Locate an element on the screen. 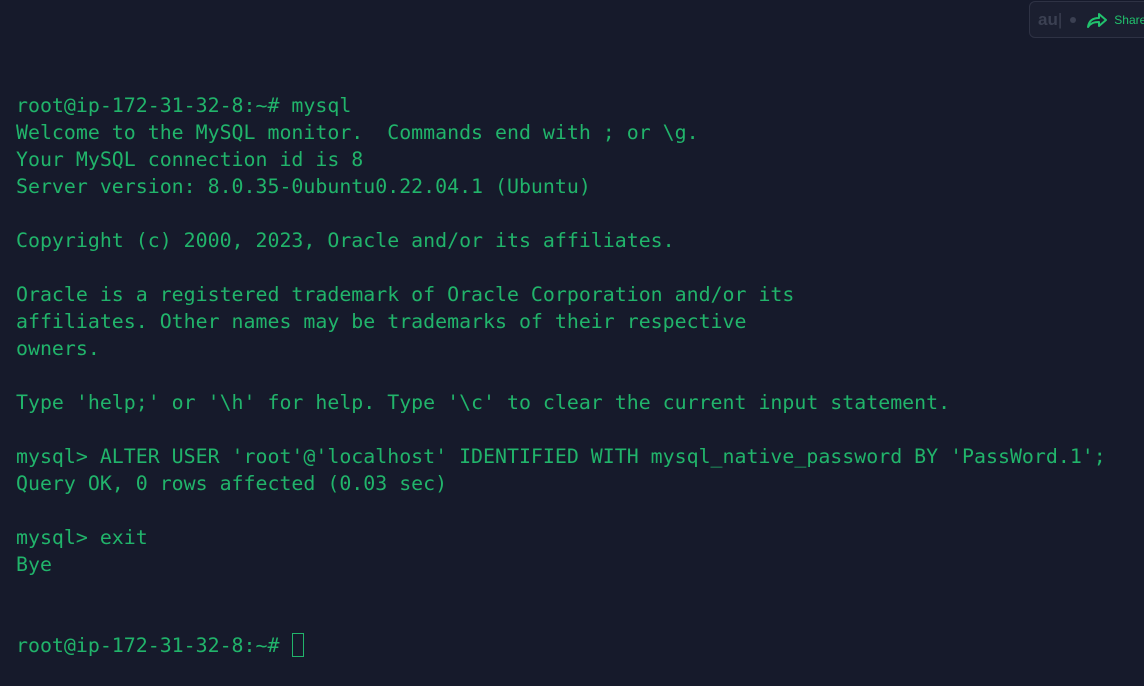 The width and height of the screenshot is (1144, 686). terminal-line: root@ip-172-31-32-8:~# mysql is located at coordinates (184, 105).